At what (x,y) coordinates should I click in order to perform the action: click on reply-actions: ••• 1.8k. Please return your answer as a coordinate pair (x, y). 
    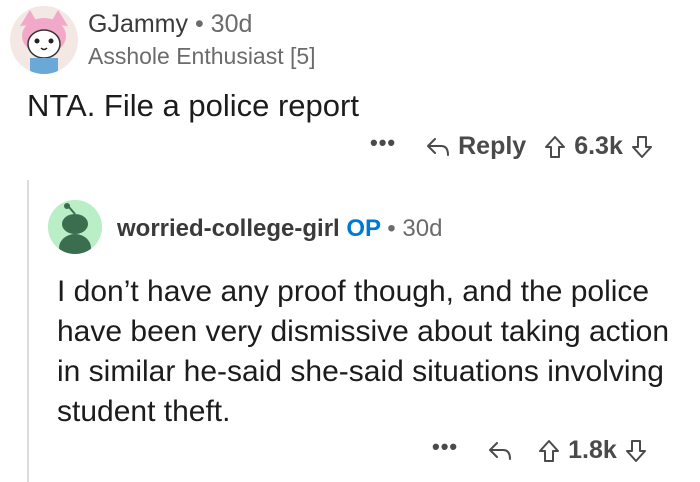
    Looking at the image, I should click on (539, 449).